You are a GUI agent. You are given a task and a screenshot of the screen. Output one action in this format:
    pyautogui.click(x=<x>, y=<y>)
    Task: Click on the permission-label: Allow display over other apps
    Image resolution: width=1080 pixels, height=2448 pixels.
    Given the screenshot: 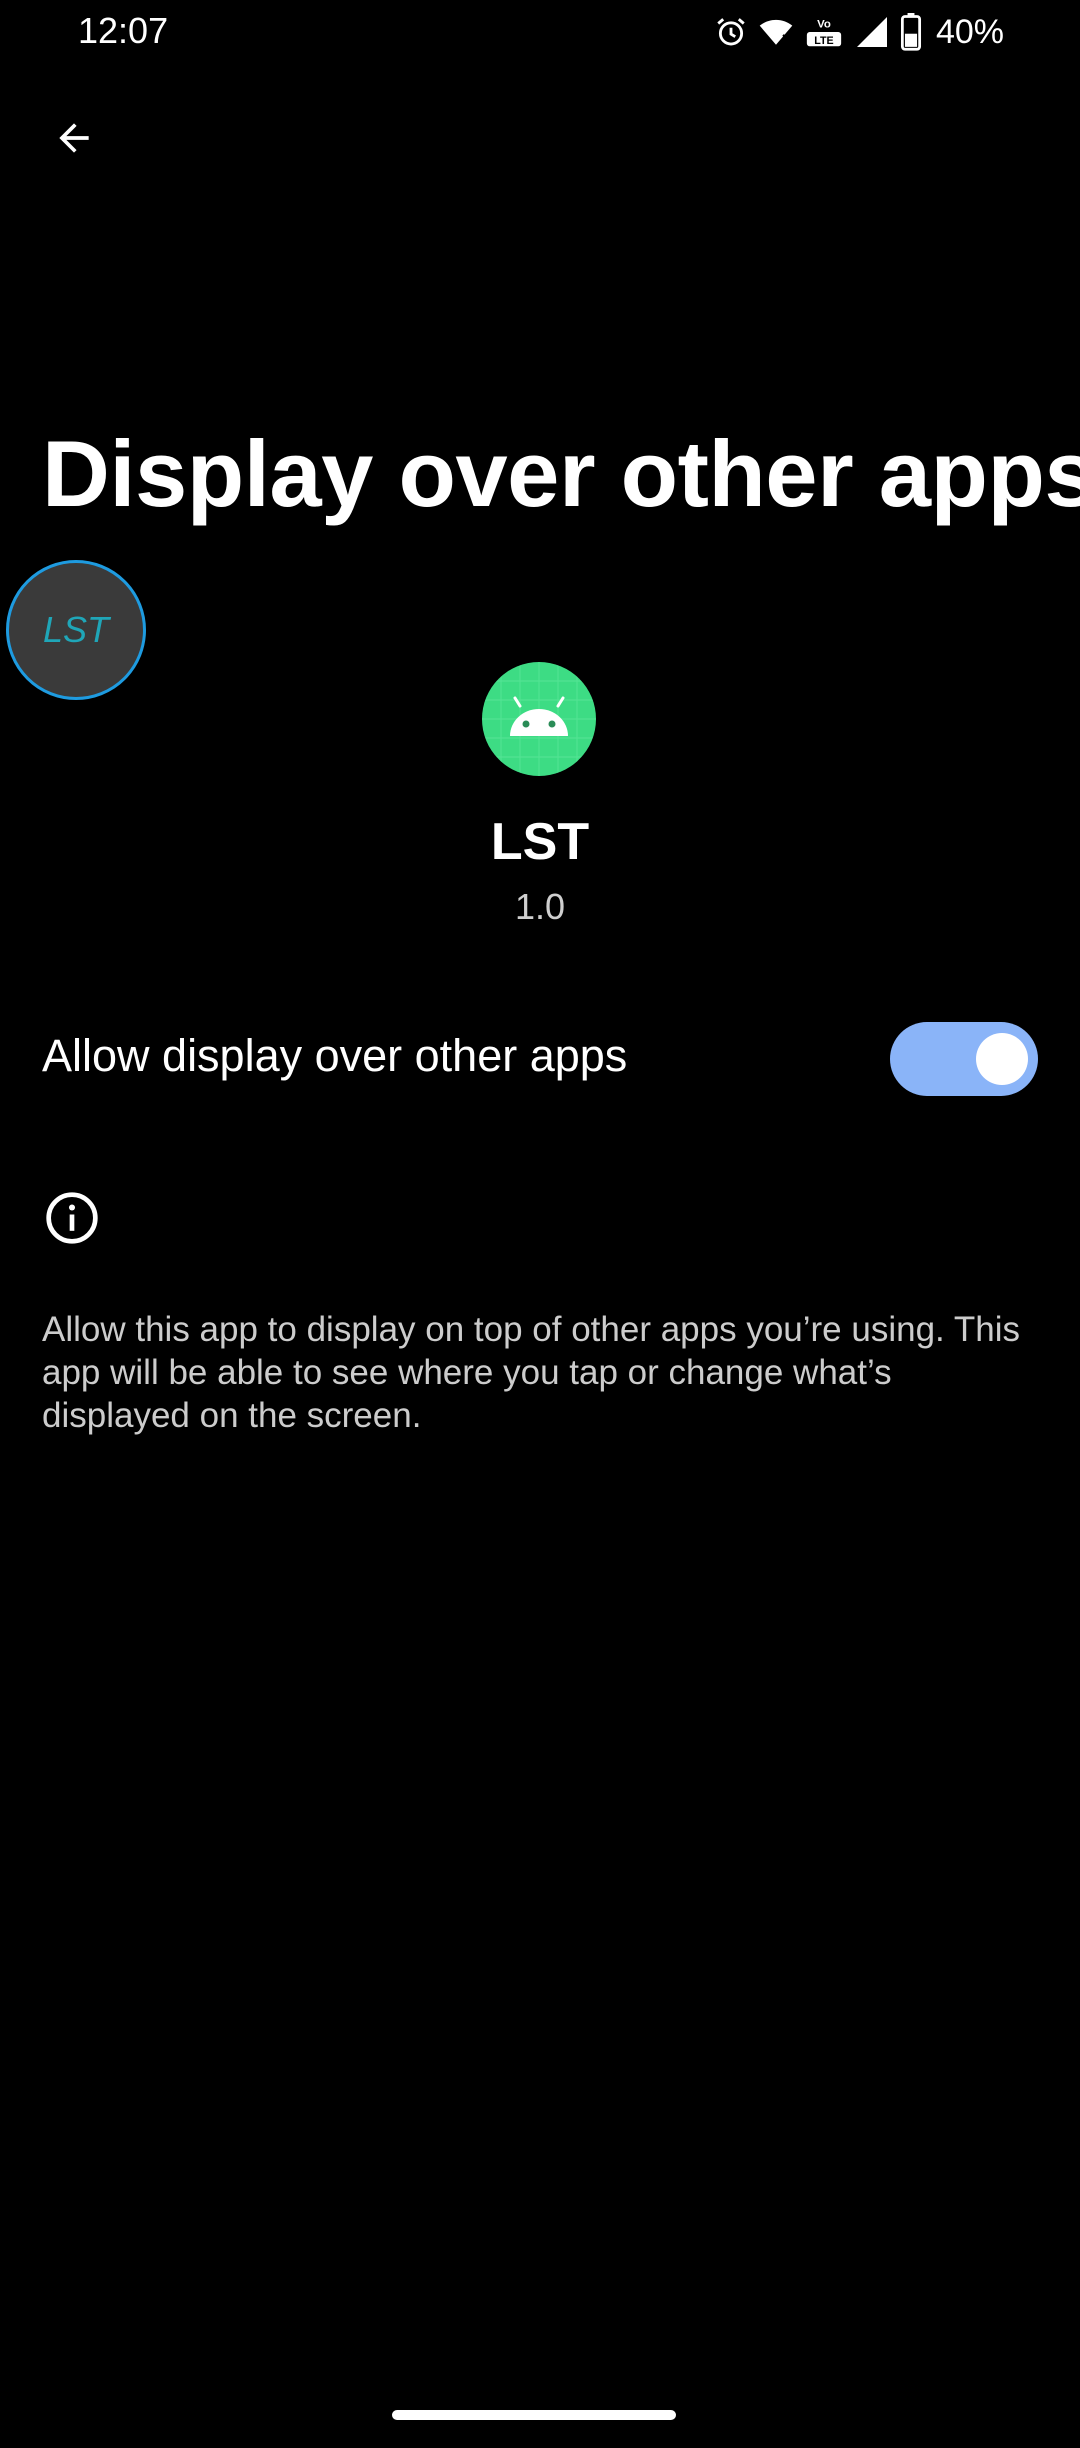 What is the action you would take?
    pyautogui.click(x=335, y=1055)
    